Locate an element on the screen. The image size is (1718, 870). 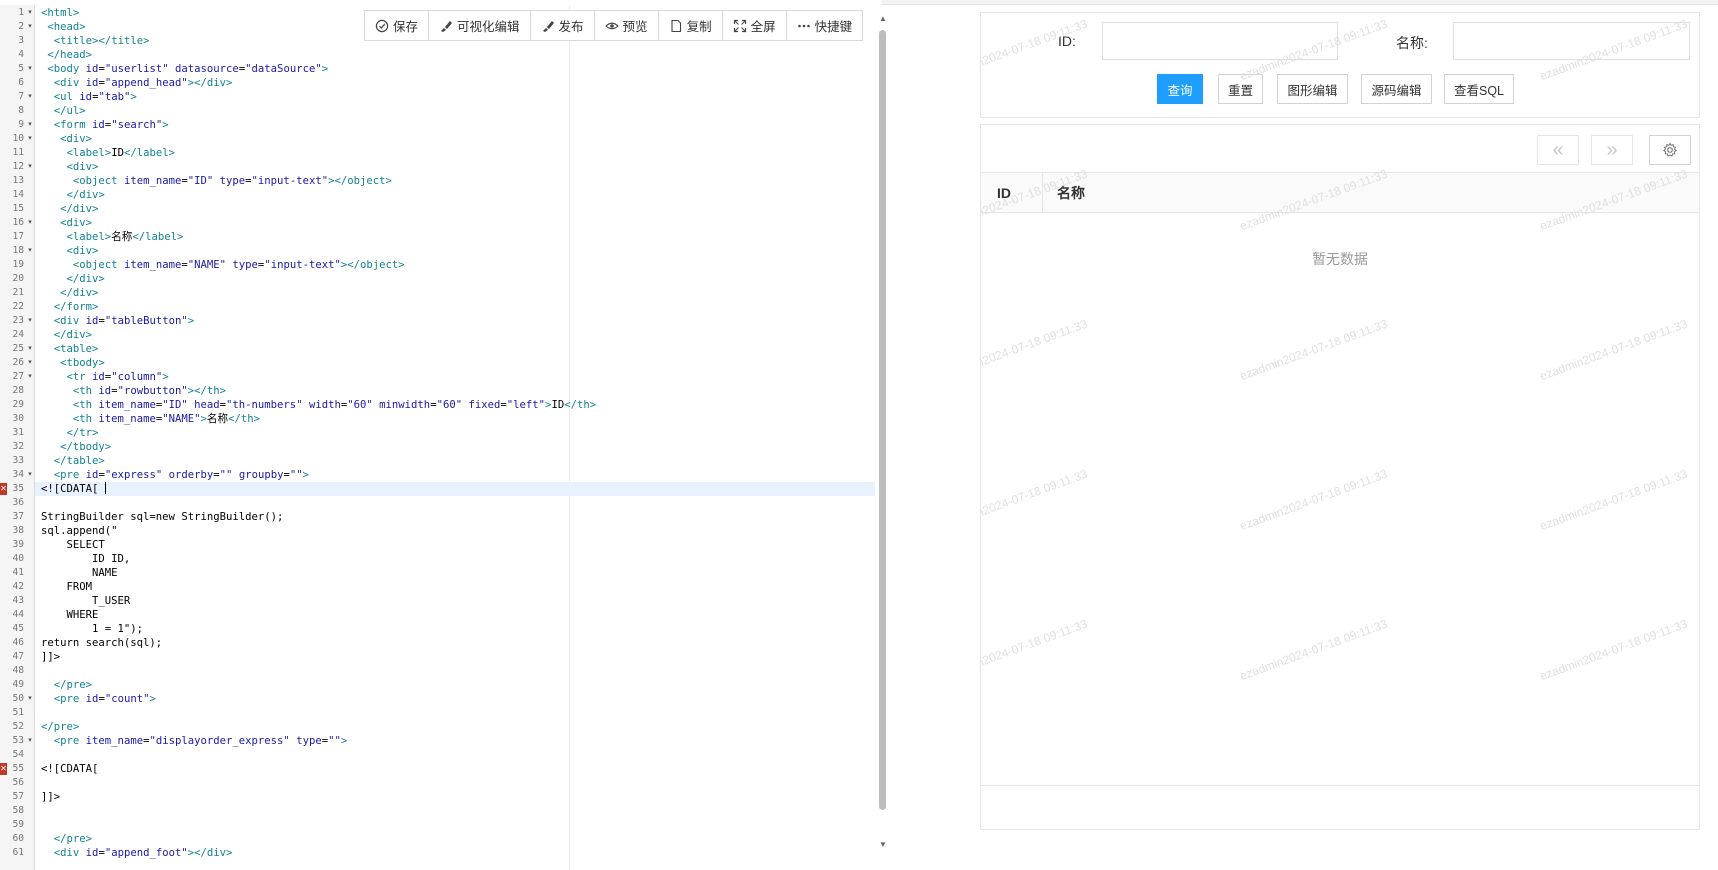
code-line: sql.append(" is located at coordinates (455, 531).